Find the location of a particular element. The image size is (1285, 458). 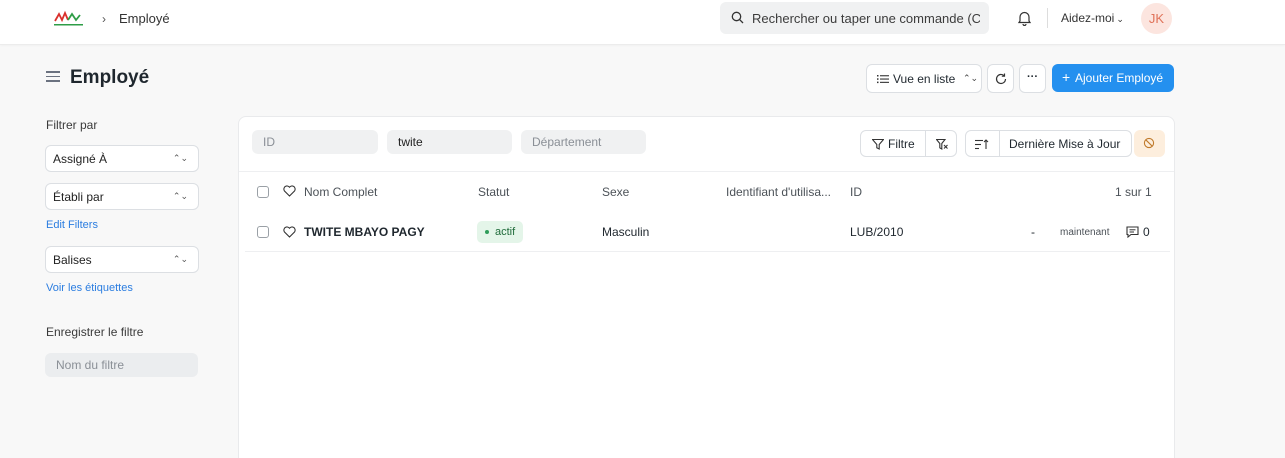

tags-label: Balises is located at coordinates (72, 260).